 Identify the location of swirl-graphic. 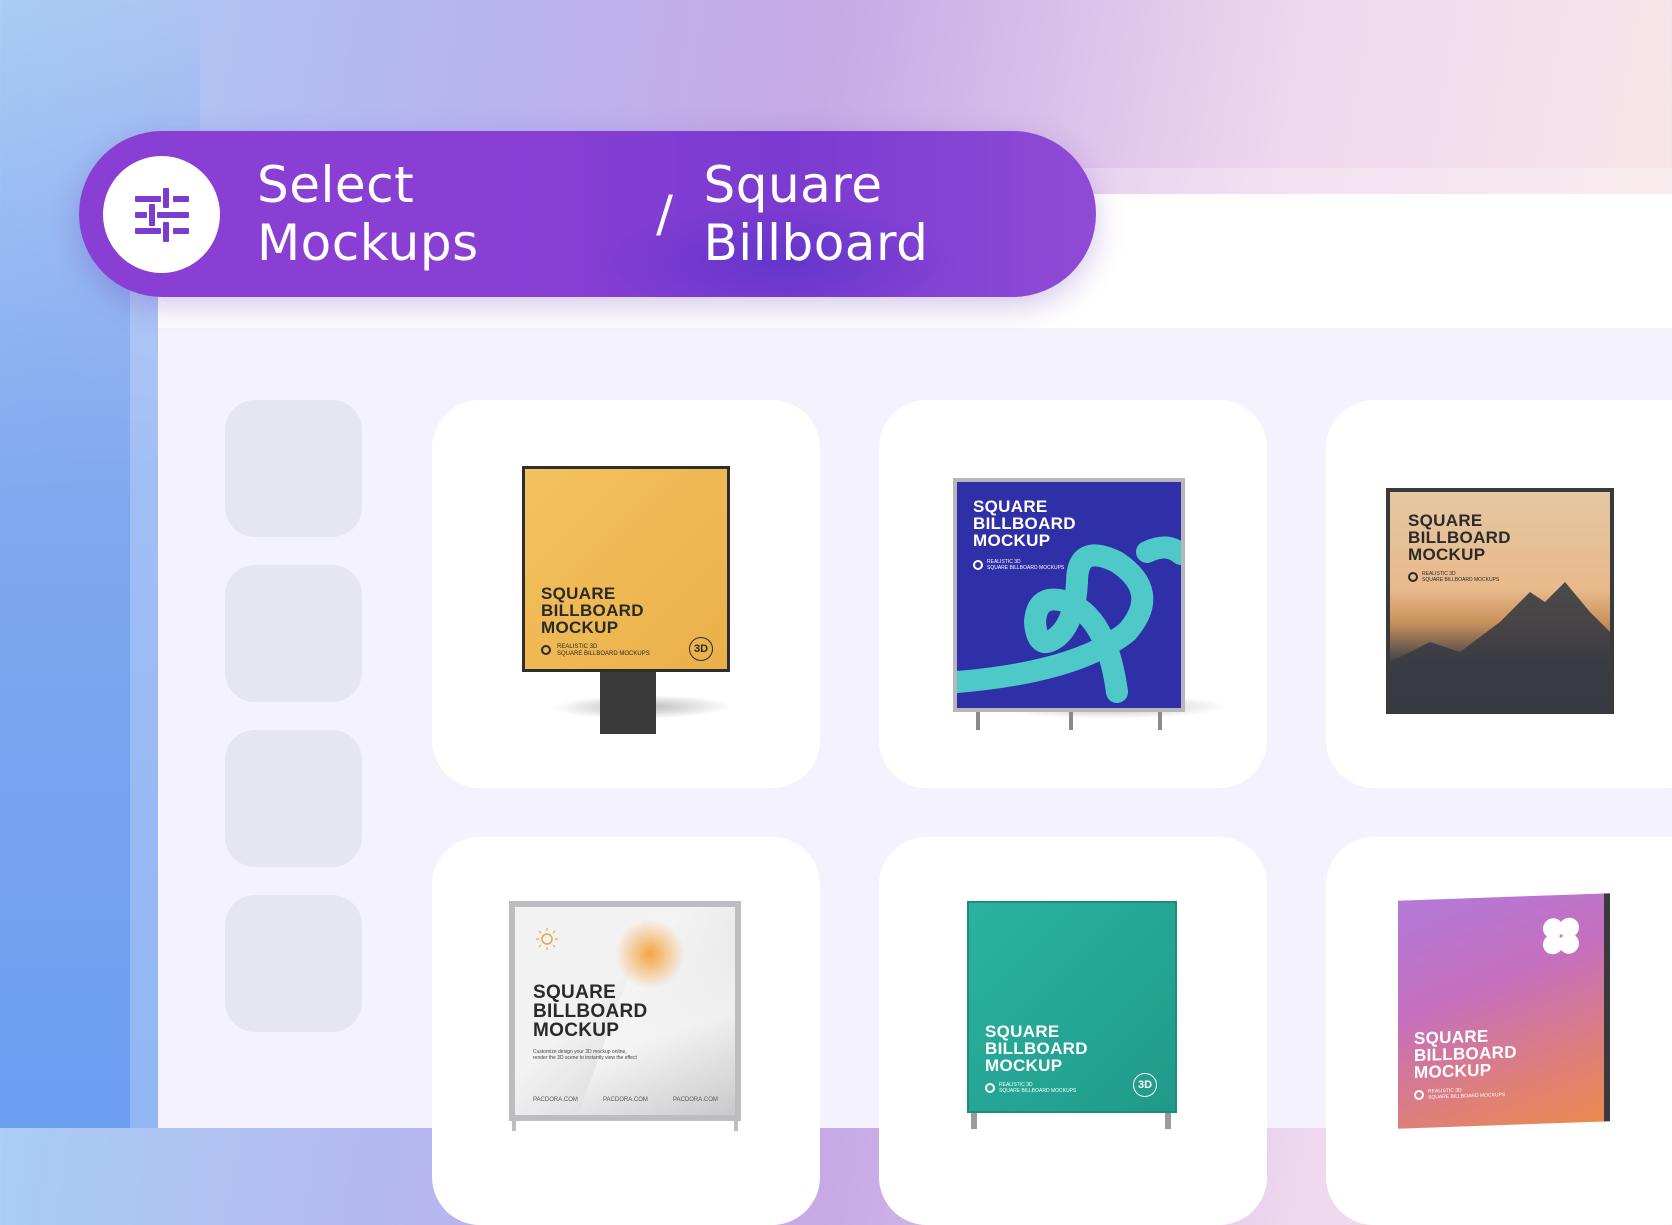
(1069, 619).